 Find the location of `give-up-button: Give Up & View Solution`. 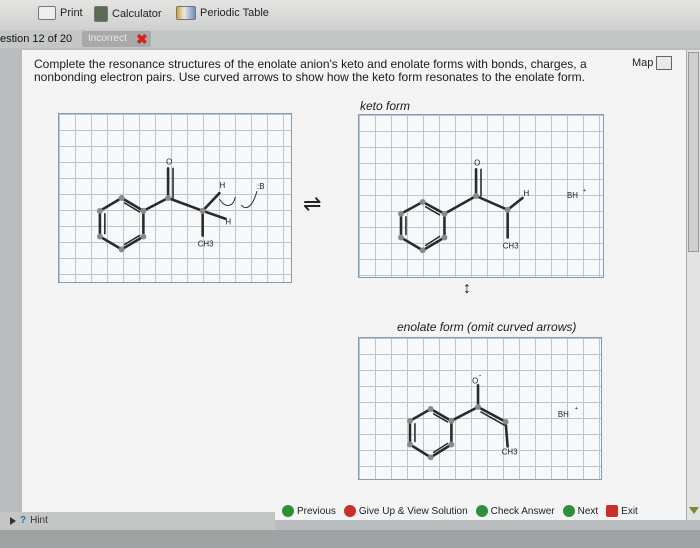

give-up-button: Give Up & View Solution is located at coordinates (405, 511).